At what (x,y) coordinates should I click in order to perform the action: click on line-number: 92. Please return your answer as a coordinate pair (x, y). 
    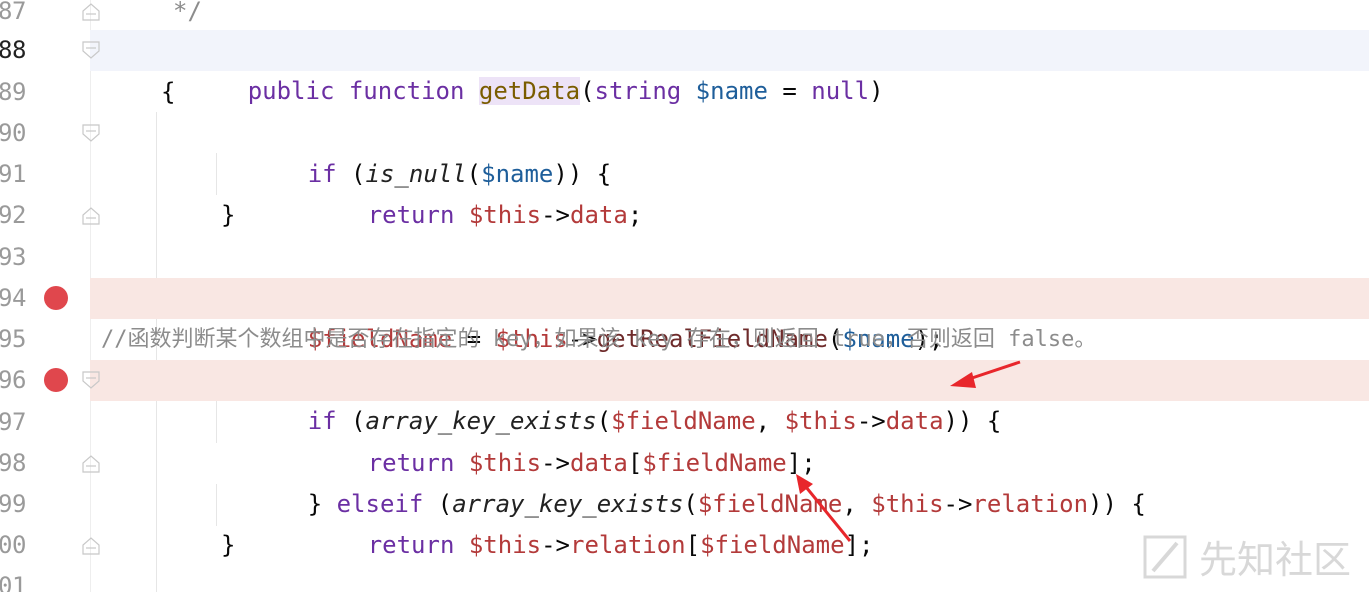
    Looking at the image, I should click on (13, 215).